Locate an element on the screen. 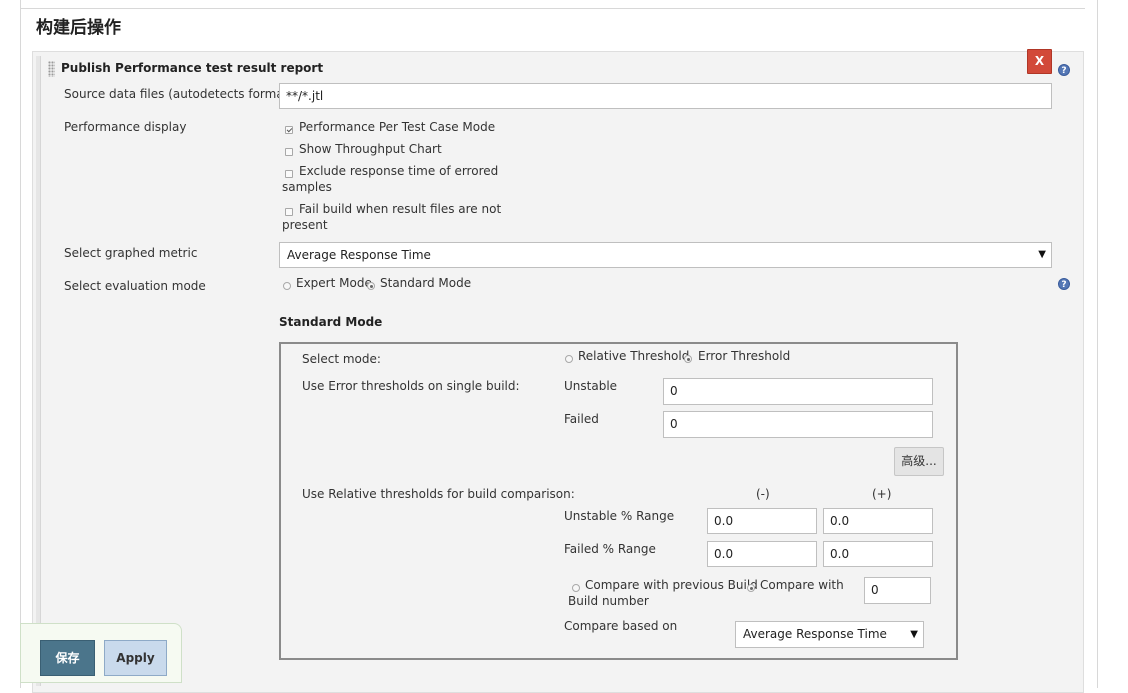 The height and width of the screenshot is (693, 1128). option-exclude-errored-label-2: samples is located at coordinates (307, 187).